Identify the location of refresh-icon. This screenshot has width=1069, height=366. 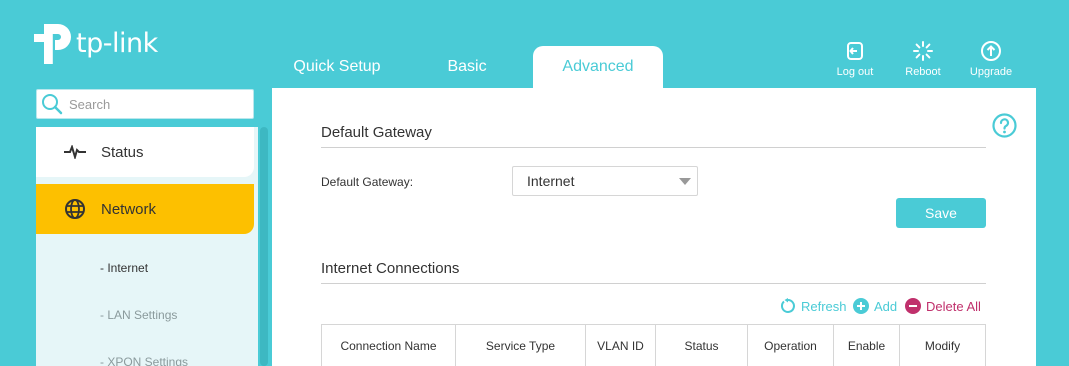
(788, 306).